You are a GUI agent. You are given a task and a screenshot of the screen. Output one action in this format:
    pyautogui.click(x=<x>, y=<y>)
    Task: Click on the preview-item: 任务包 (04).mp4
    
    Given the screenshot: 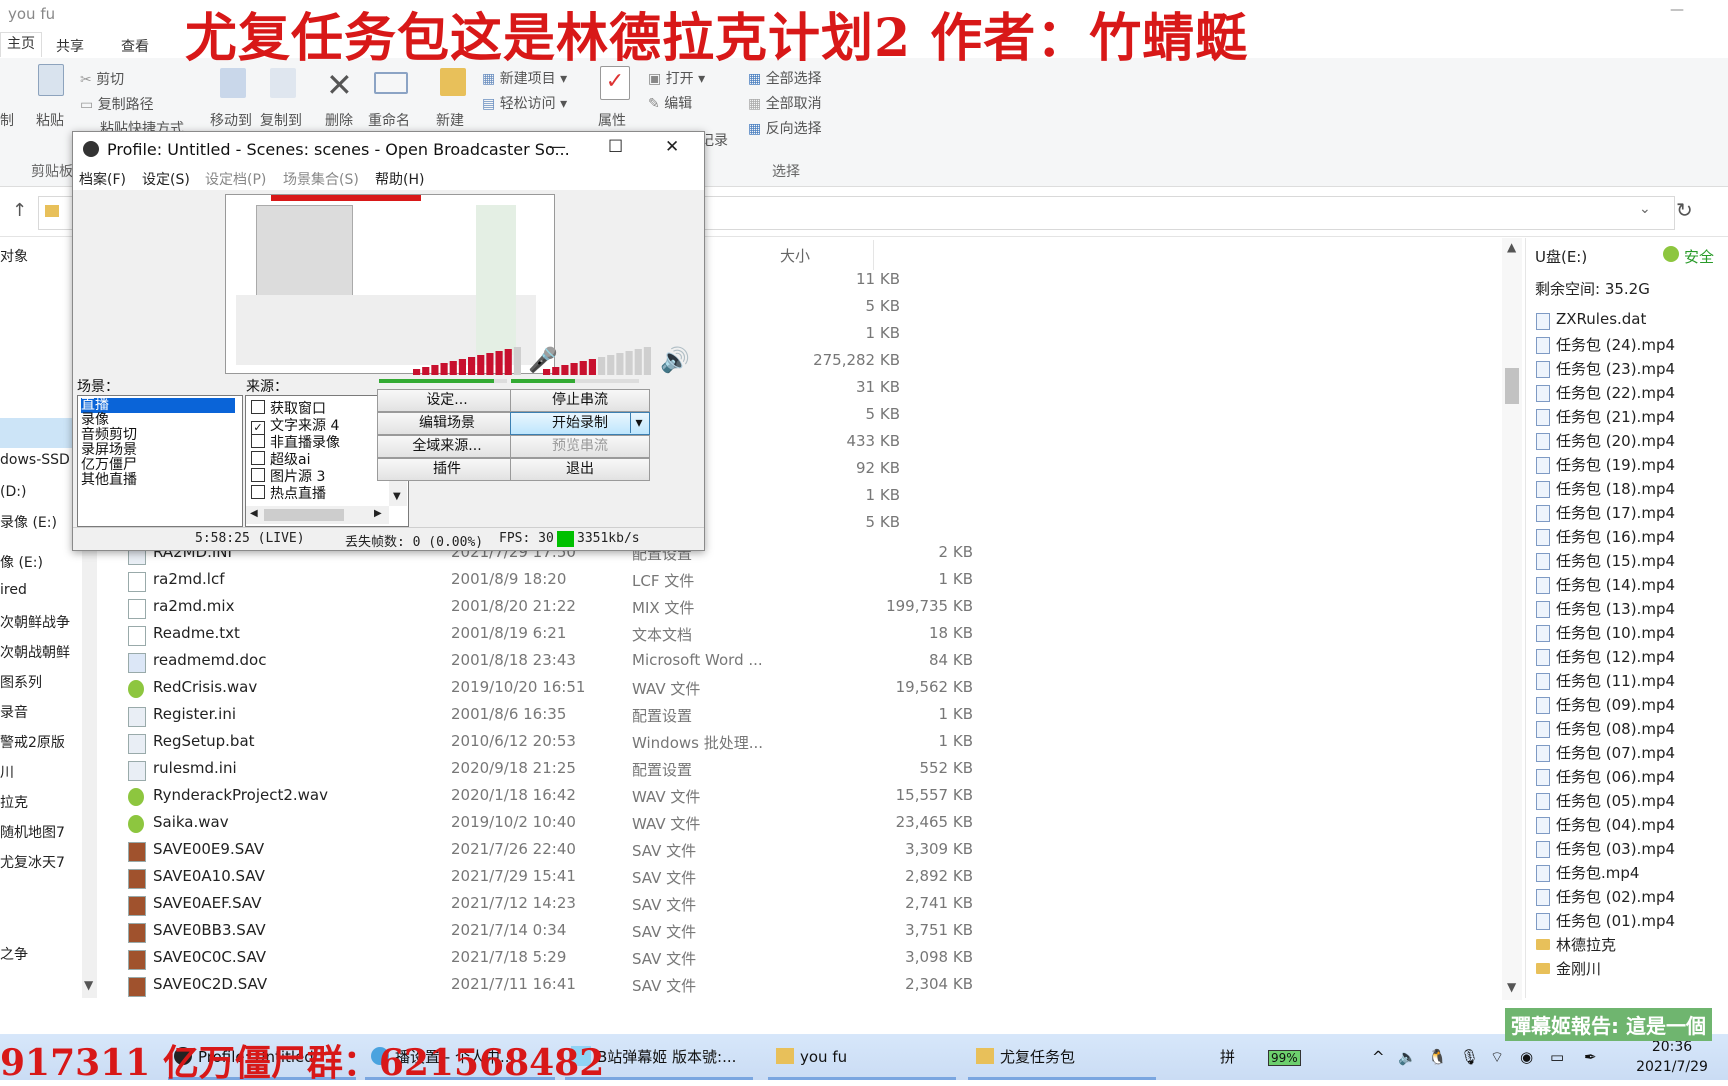 What is the action you would take?
    pyautogui.click(x=1615, y=824)
    